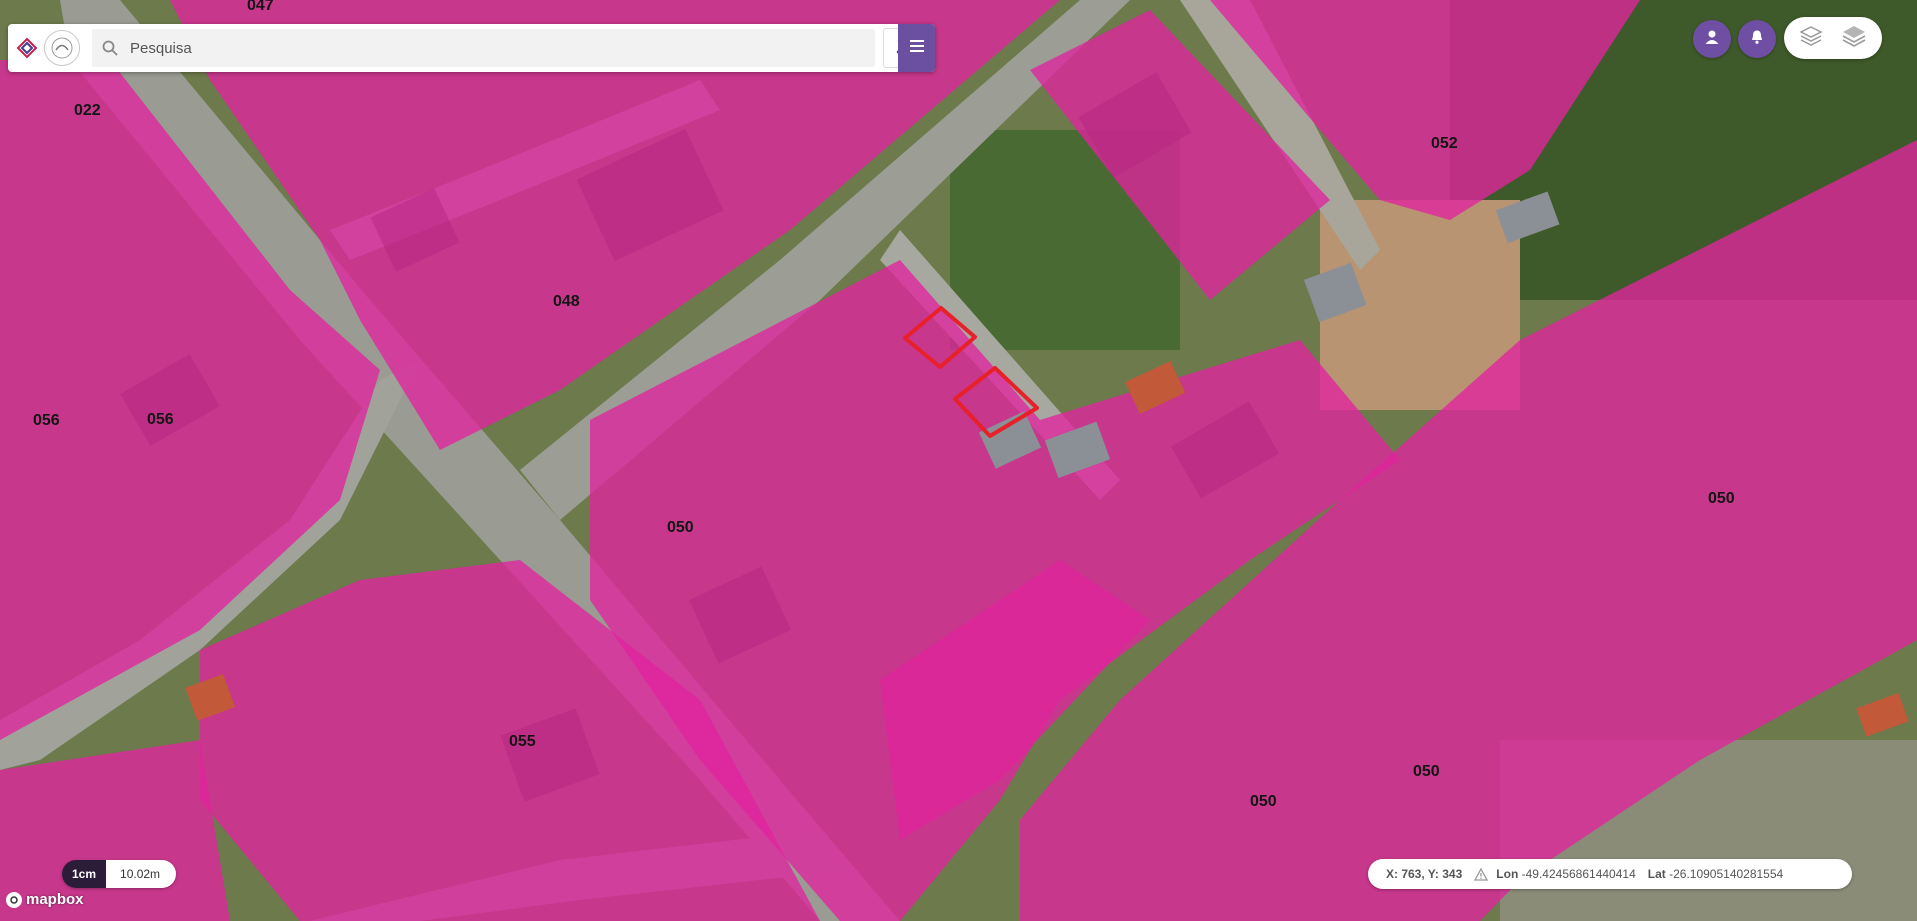  What do you see at coordinates (1656, 874) in the screenshot?
I see `latitude-label: Lat` at bounding box center [1656, 874].